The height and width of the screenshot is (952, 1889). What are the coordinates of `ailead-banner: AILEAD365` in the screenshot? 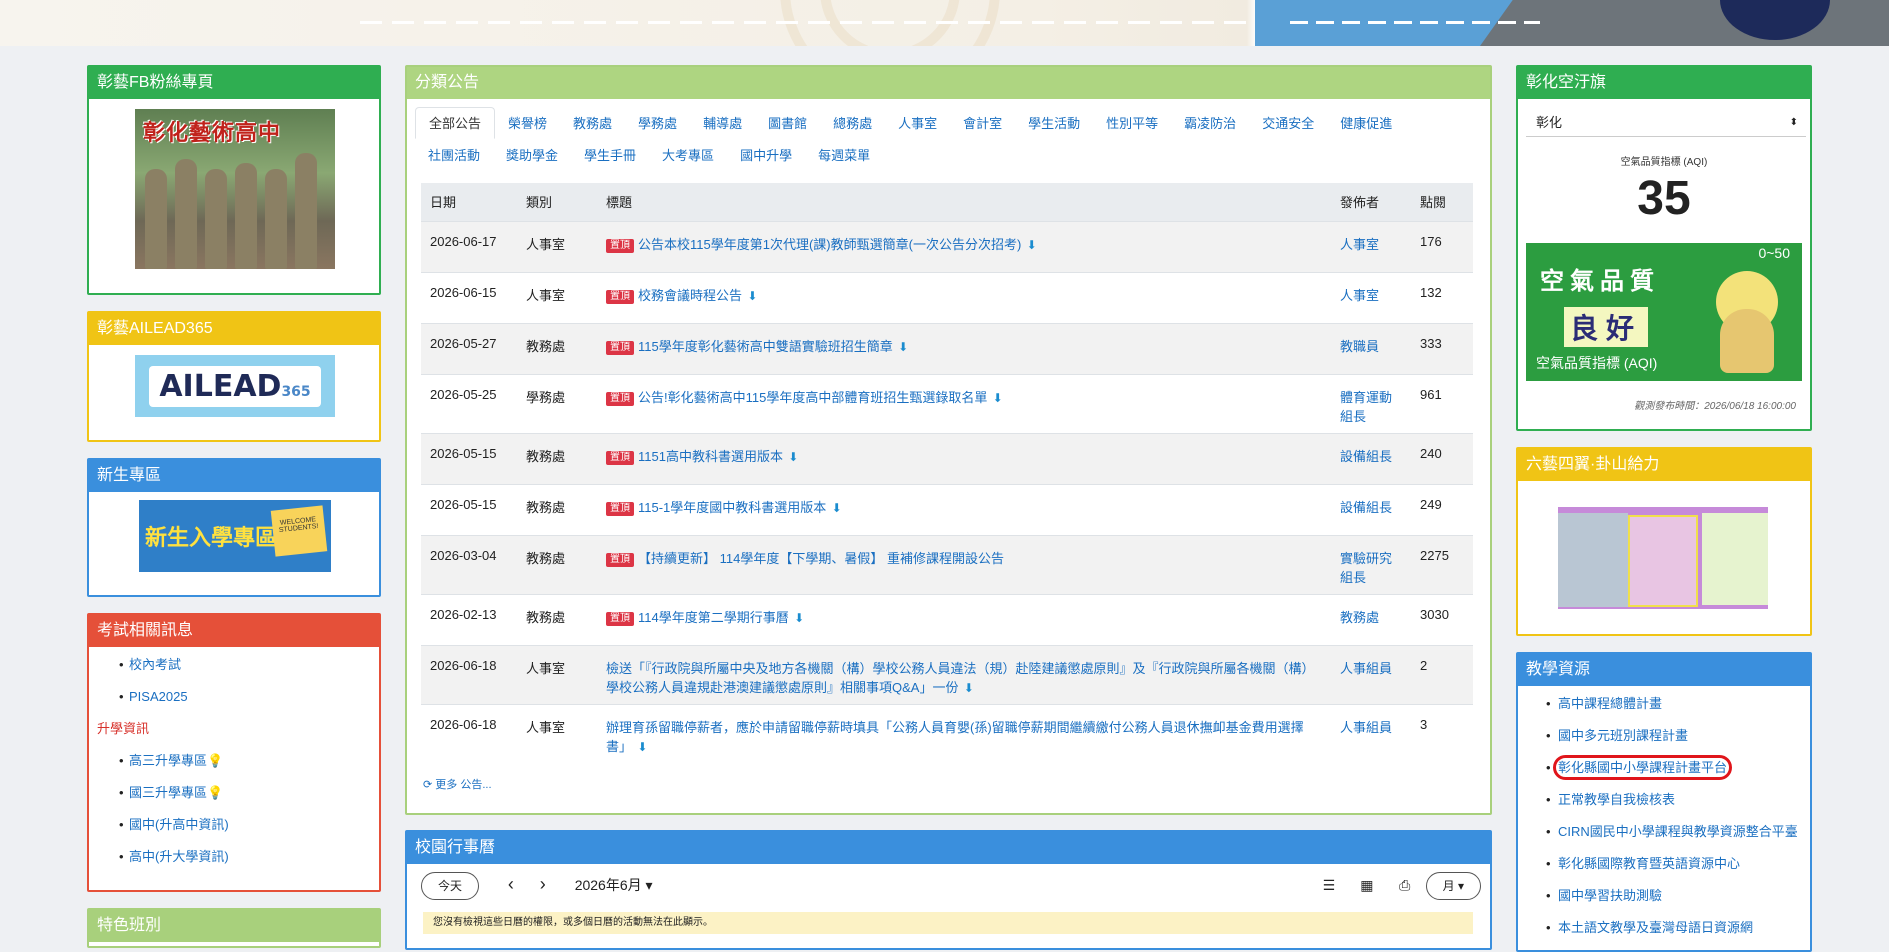 It's located at (235, 386).